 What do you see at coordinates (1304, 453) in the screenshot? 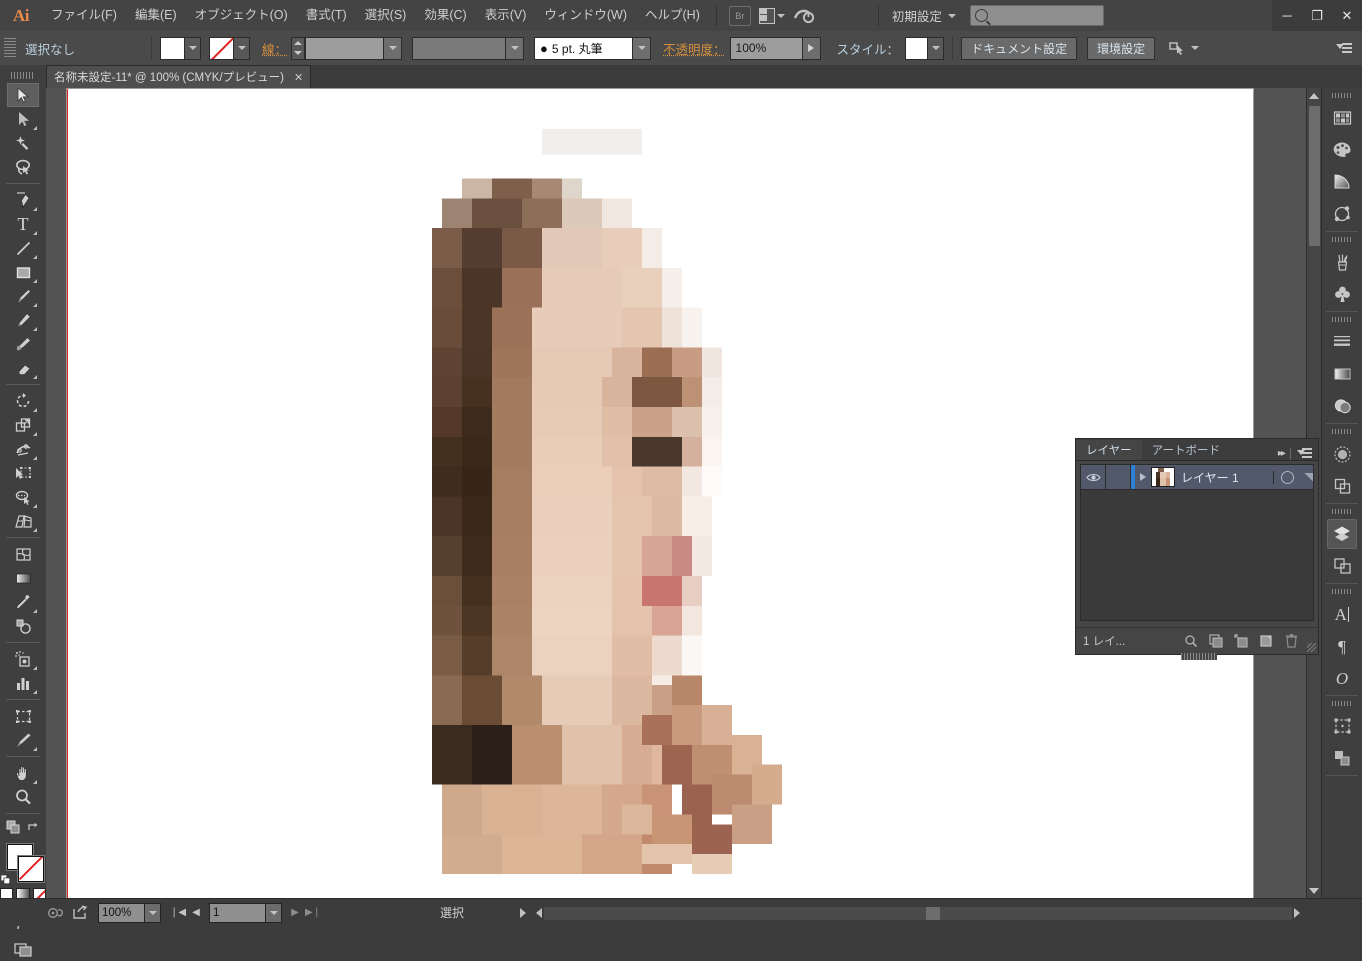
I see `layers-panel-menu-button` at bounding box center [1304, 453].